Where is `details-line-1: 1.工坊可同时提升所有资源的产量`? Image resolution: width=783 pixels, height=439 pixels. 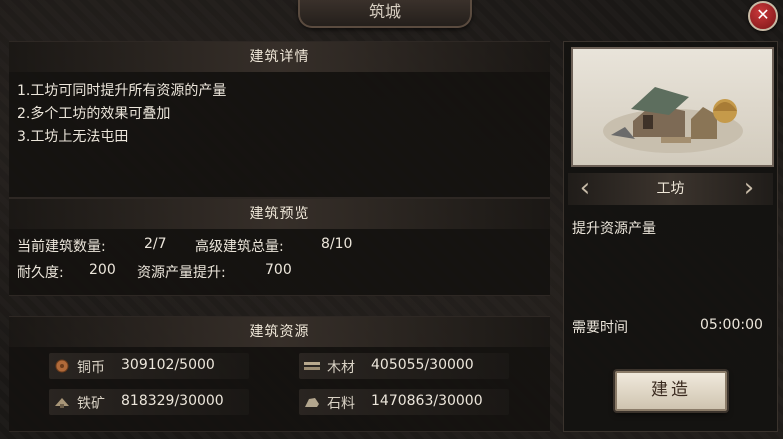 details-line-1: 1.工坊可同时提升所有资源的产量 is located at coordinates (122, 91).